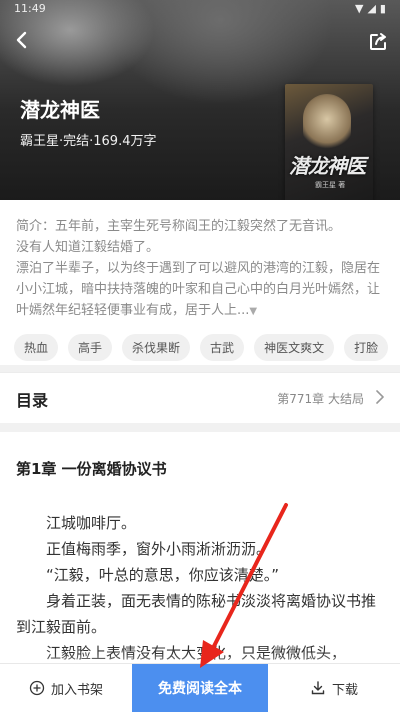  Describe the element at coordinates (60, 110) in the screenshot. I see `book-title: 潜龙神医` at that location.